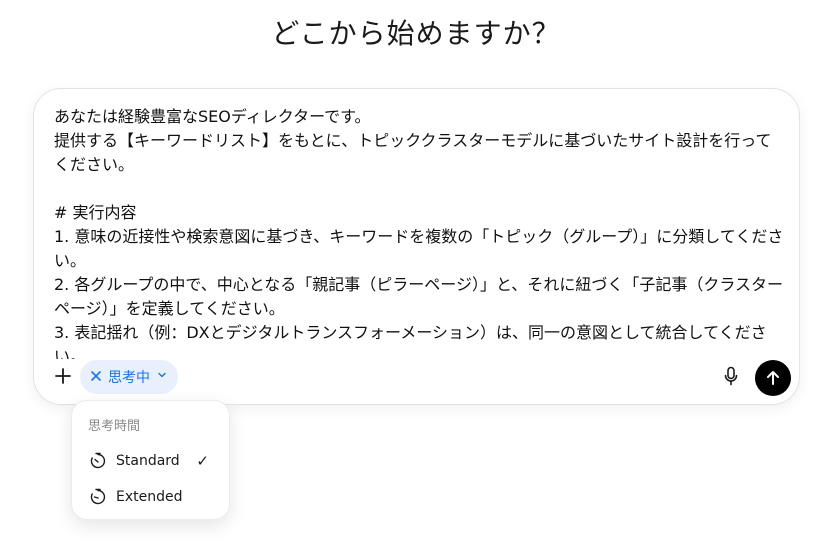 The image size is (832, 546). What do you see at coordinates (162, 377) in the screenshot?
I see `chevron-down-icon` at bounding box center [162, 377].